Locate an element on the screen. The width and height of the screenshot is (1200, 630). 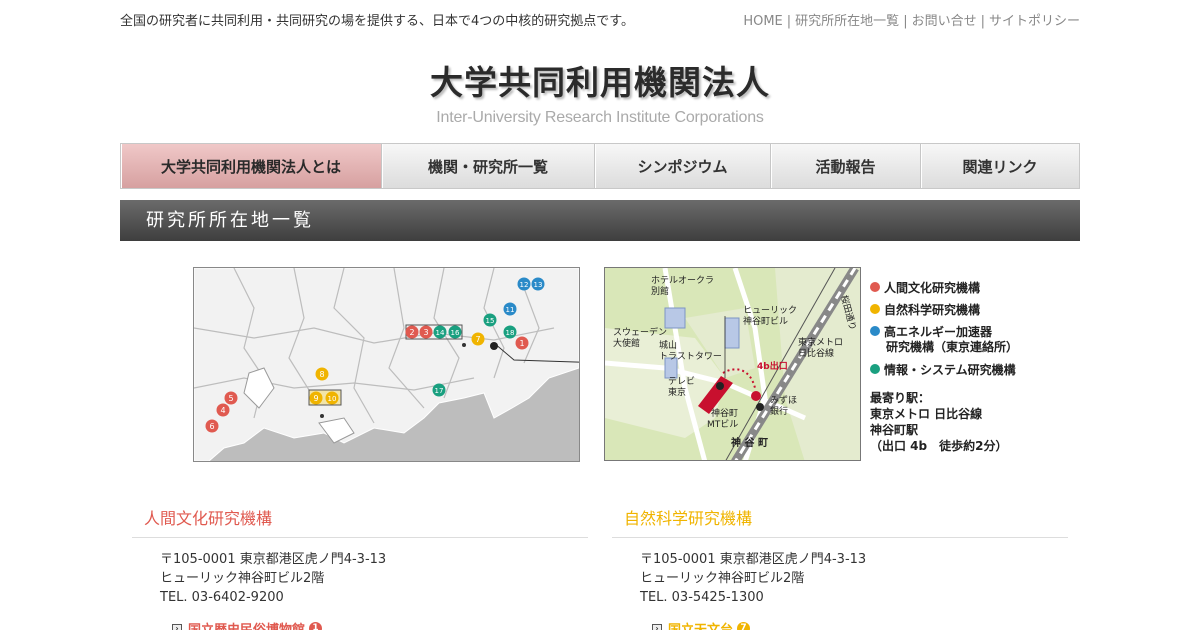
station-line: 最寄り駅： is located at coordinates (900, 398).